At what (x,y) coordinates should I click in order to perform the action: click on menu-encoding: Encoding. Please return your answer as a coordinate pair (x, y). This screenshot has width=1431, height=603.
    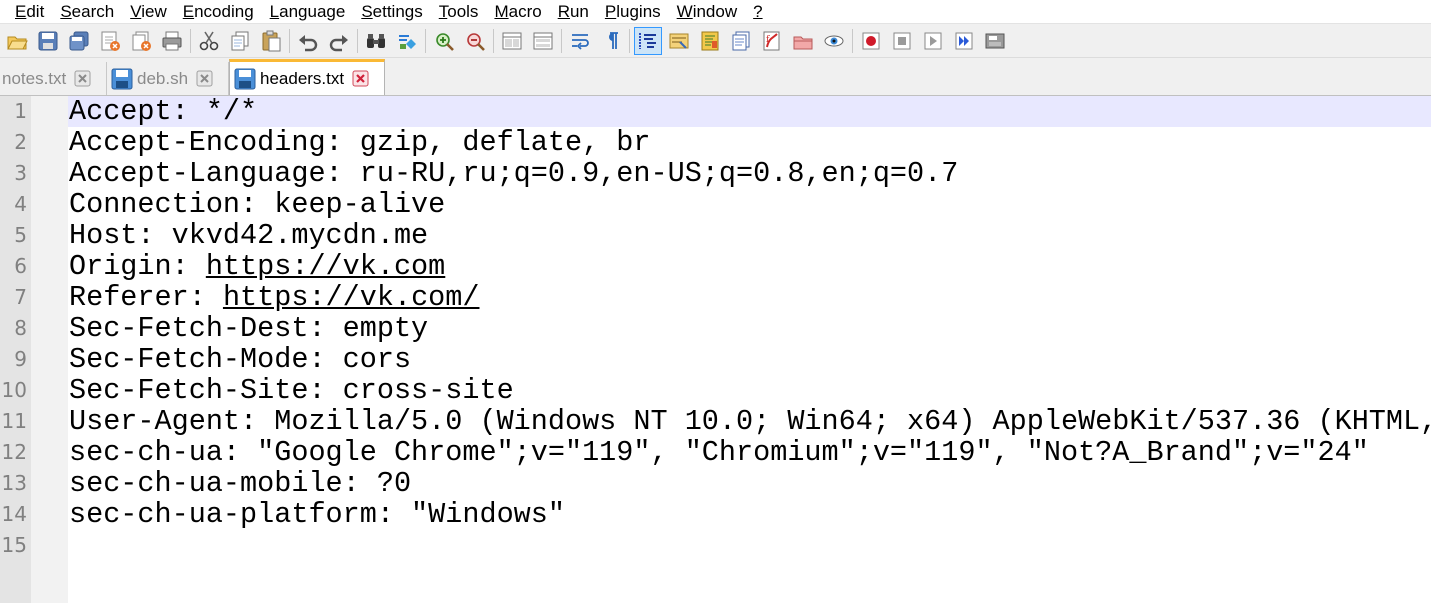
    Looking at the image, I should click on (216, 12).